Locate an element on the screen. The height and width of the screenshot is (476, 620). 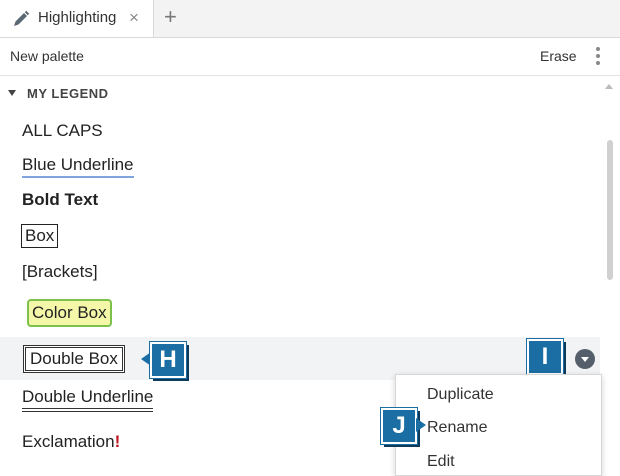
legend-item-exclamation: Exclamation! is located at coordinates (71, 442).